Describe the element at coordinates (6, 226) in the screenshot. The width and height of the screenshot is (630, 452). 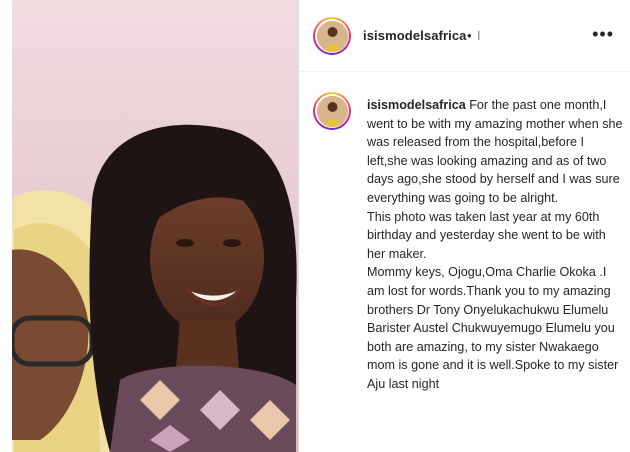
I see `photo-left-edge` at that location.